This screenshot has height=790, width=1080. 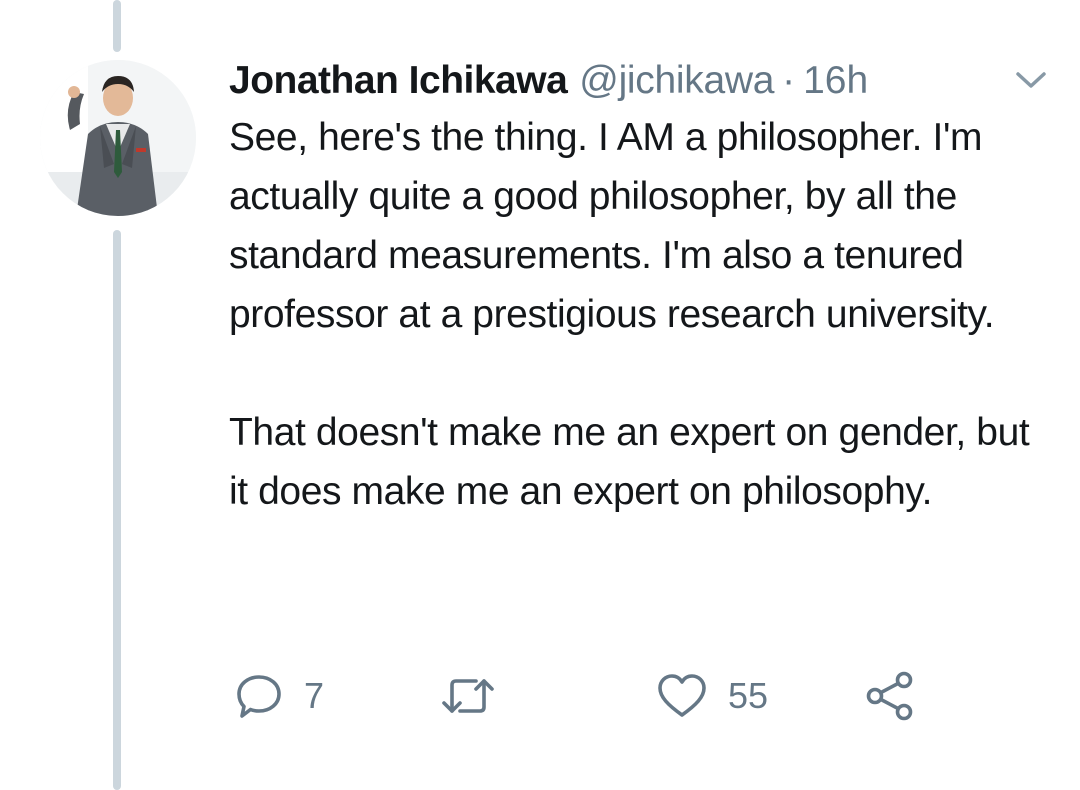 I want to click on tweet-actions: 7 55, so click(x=594, y=696).